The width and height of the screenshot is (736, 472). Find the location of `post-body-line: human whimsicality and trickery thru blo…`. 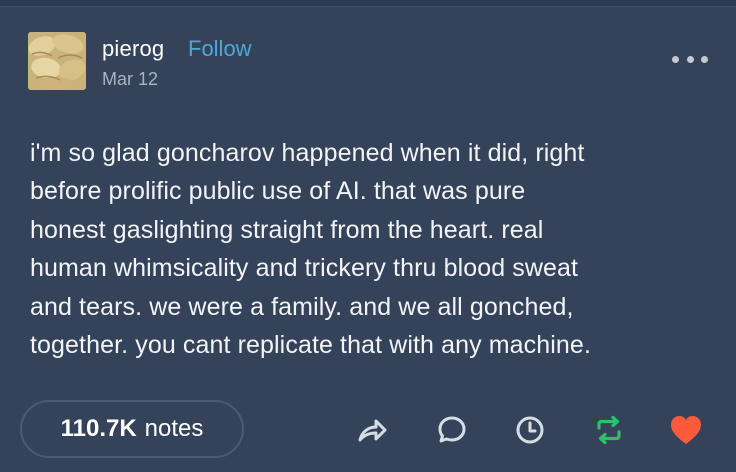

post-body-line: human whimsicality and trickery thru blo… is located at coordinates (304, 268).